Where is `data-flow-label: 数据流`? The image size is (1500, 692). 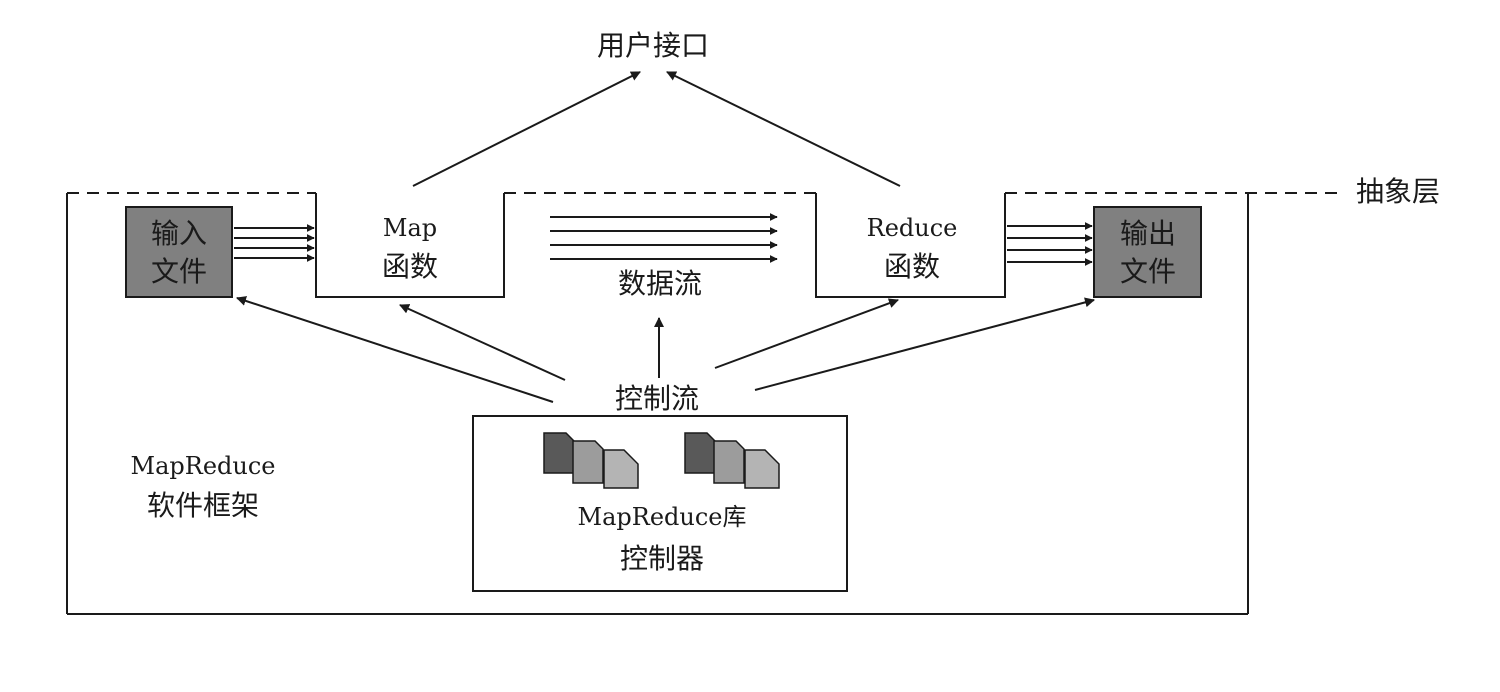
data-flow-label: 数据流 is located at coordinates (660, 283).